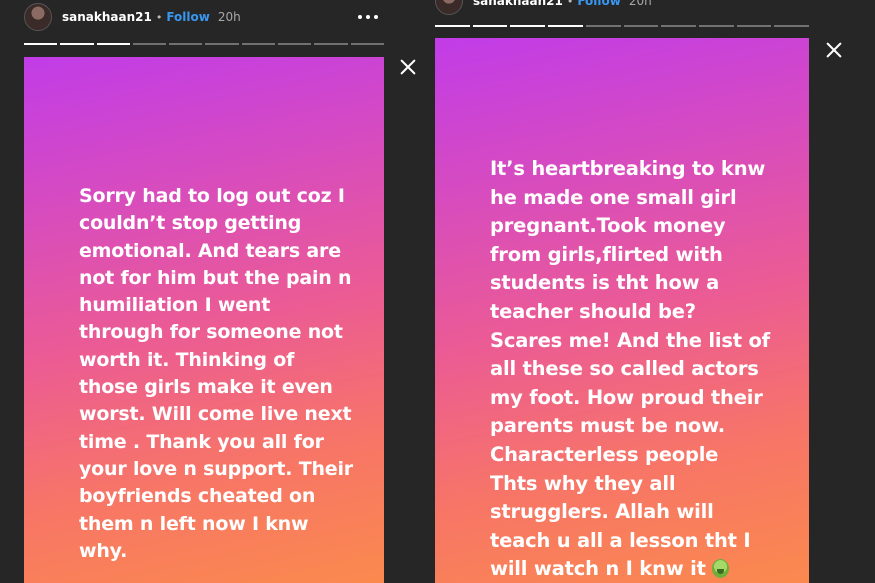 The height and width of the screenshot is (583, 875). Describe the element at coordinates (201, 441) in the screenshot. I see `story-text-line: time . Thank you all for` at that location.